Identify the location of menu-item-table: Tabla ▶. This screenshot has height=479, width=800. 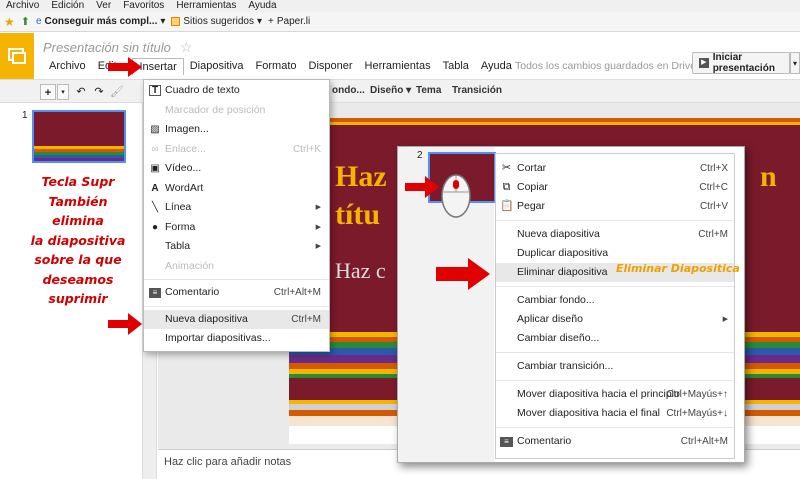
(236, 247).